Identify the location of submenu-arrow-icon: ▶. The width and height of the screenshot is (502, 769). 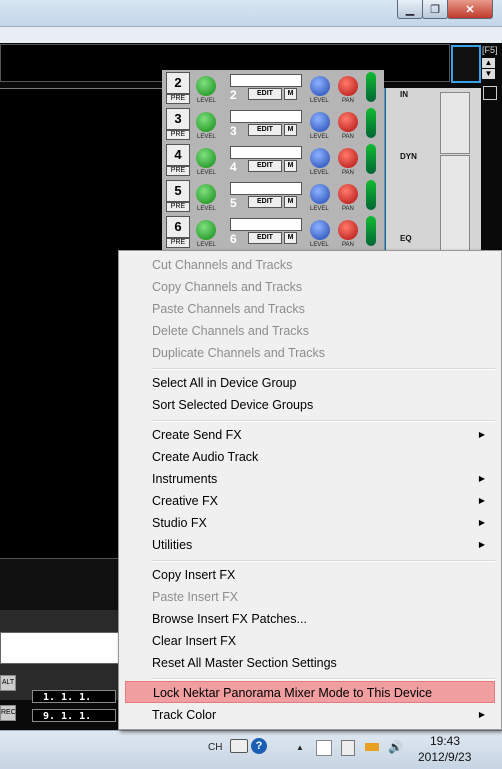
(481, 500).